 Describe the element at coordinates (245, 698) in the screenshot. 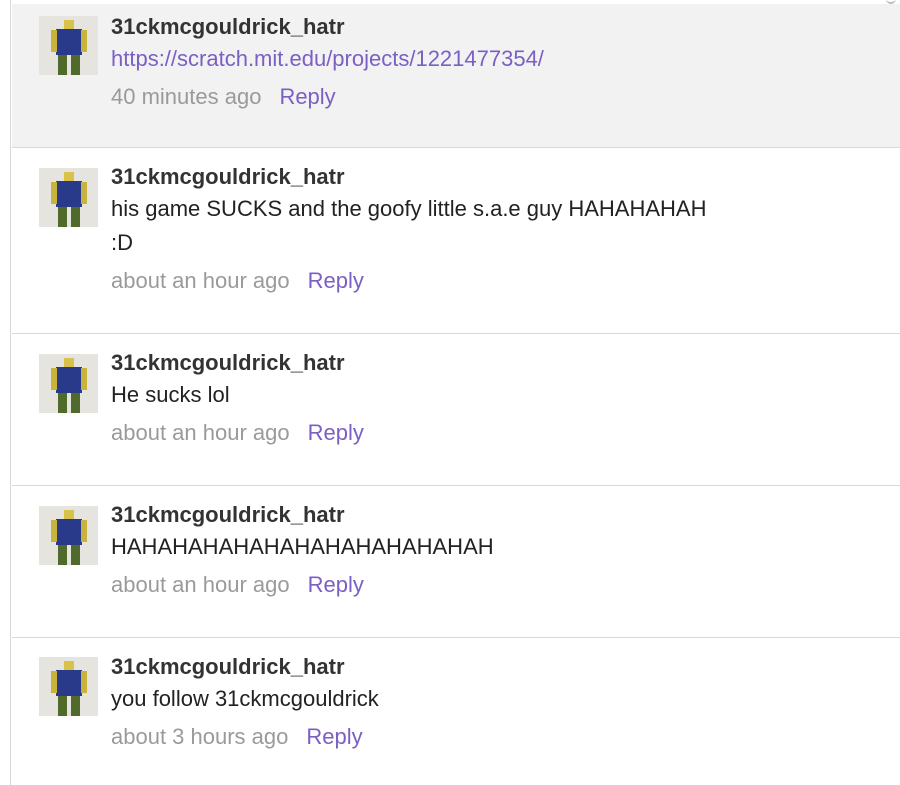

I see `comment-text: you follow 31ckmcgouldrick` at that location.